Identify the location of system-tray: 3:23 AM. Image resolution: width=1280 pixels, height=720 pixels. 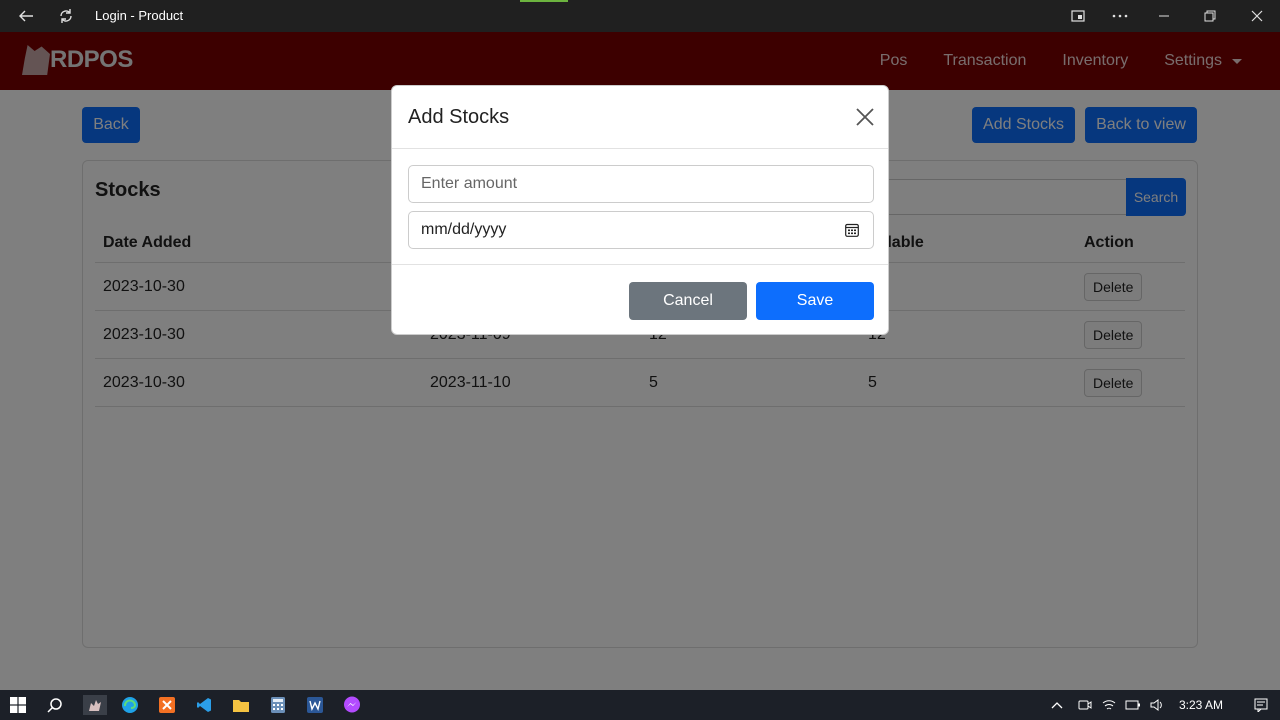
(1161, 705).